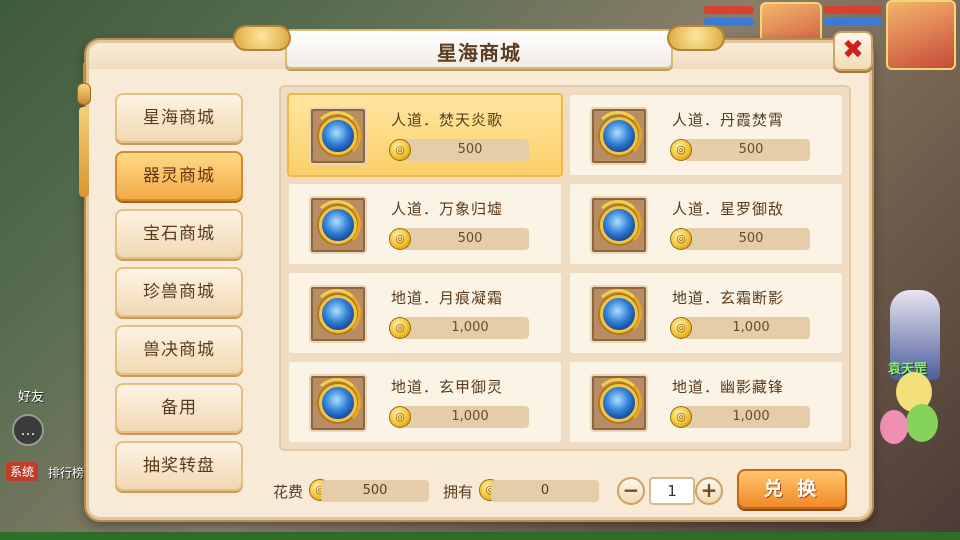 This screenshot has height=540, width=960. What do you see at coordinates (447, 209) in the screenshot?
I see `item-name: 人道．万象归墟` at bounding box center [447, 209].